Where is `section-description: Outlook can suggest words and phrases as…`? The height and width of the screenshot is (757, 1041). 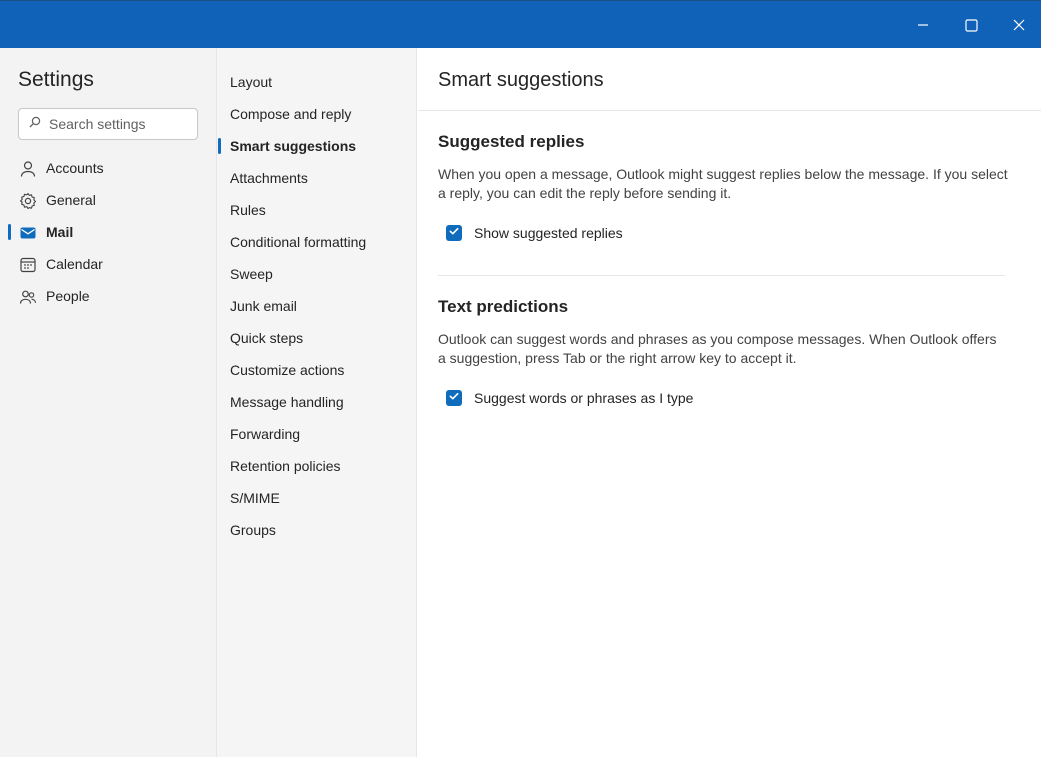 section-description: Outlook can suggest words and phrases as… is located at coordinates (717, 348).